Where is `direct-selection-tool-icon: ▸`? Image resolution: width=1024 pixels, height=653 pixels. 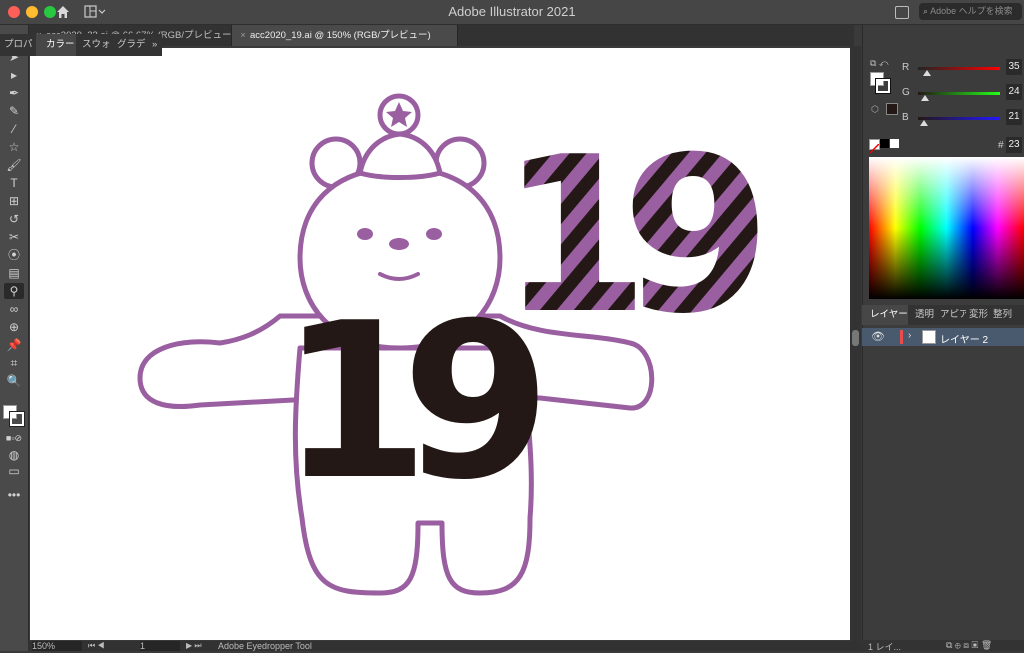 direct-selection-tool-icon: ▸ is located at coordinates (14, 75).